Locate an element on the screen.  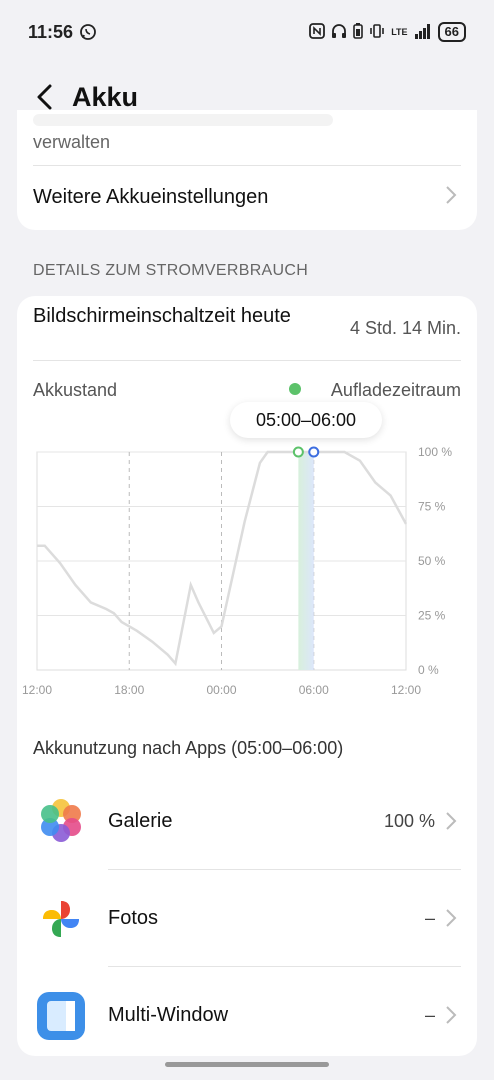
charging-legend-label: Aufladezeitraum is located at coordinates (395, 390).